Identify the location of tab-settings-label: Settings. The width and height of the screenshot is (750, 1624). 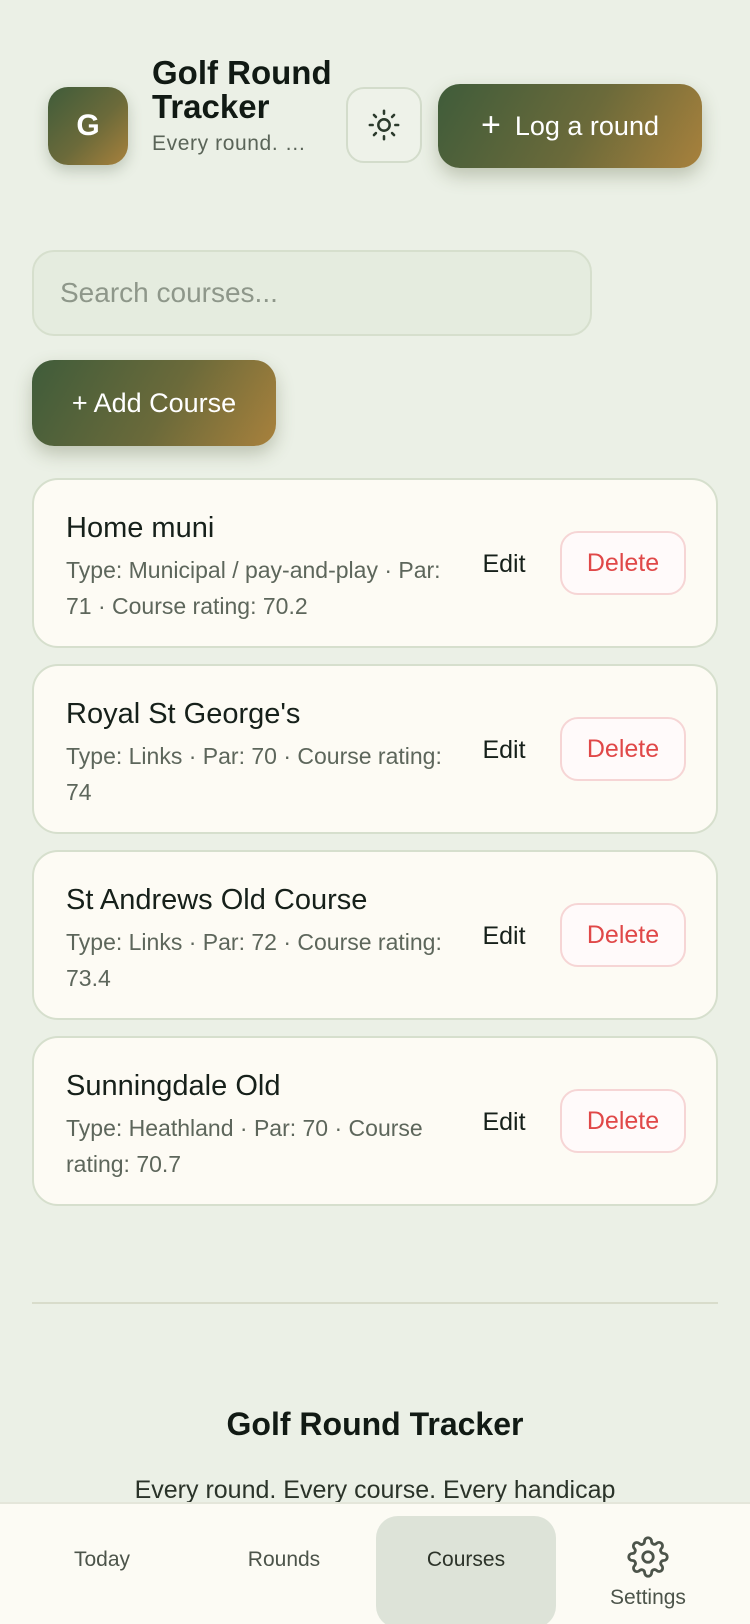
(648, 1597).